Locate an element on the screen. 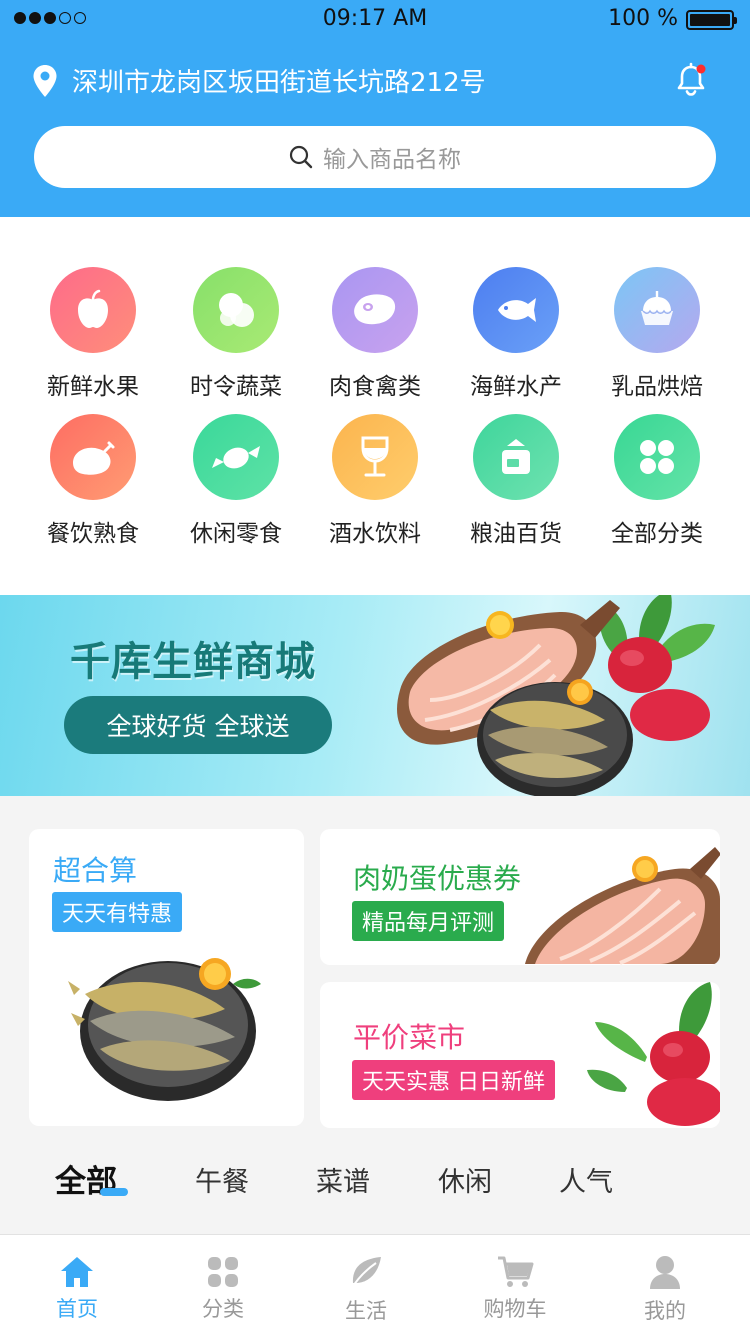 The width and height of the screenshot is (750, 1334). banner-title: 千库生鲜商城 is located at coordinates (193, 662).